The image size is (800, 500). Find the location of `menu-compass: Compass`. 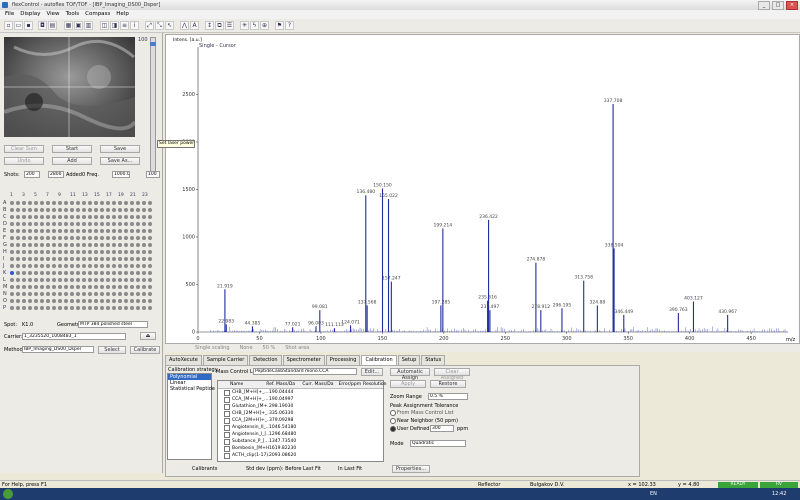

menu-compass: Compass is located at coordinates (97, 14).